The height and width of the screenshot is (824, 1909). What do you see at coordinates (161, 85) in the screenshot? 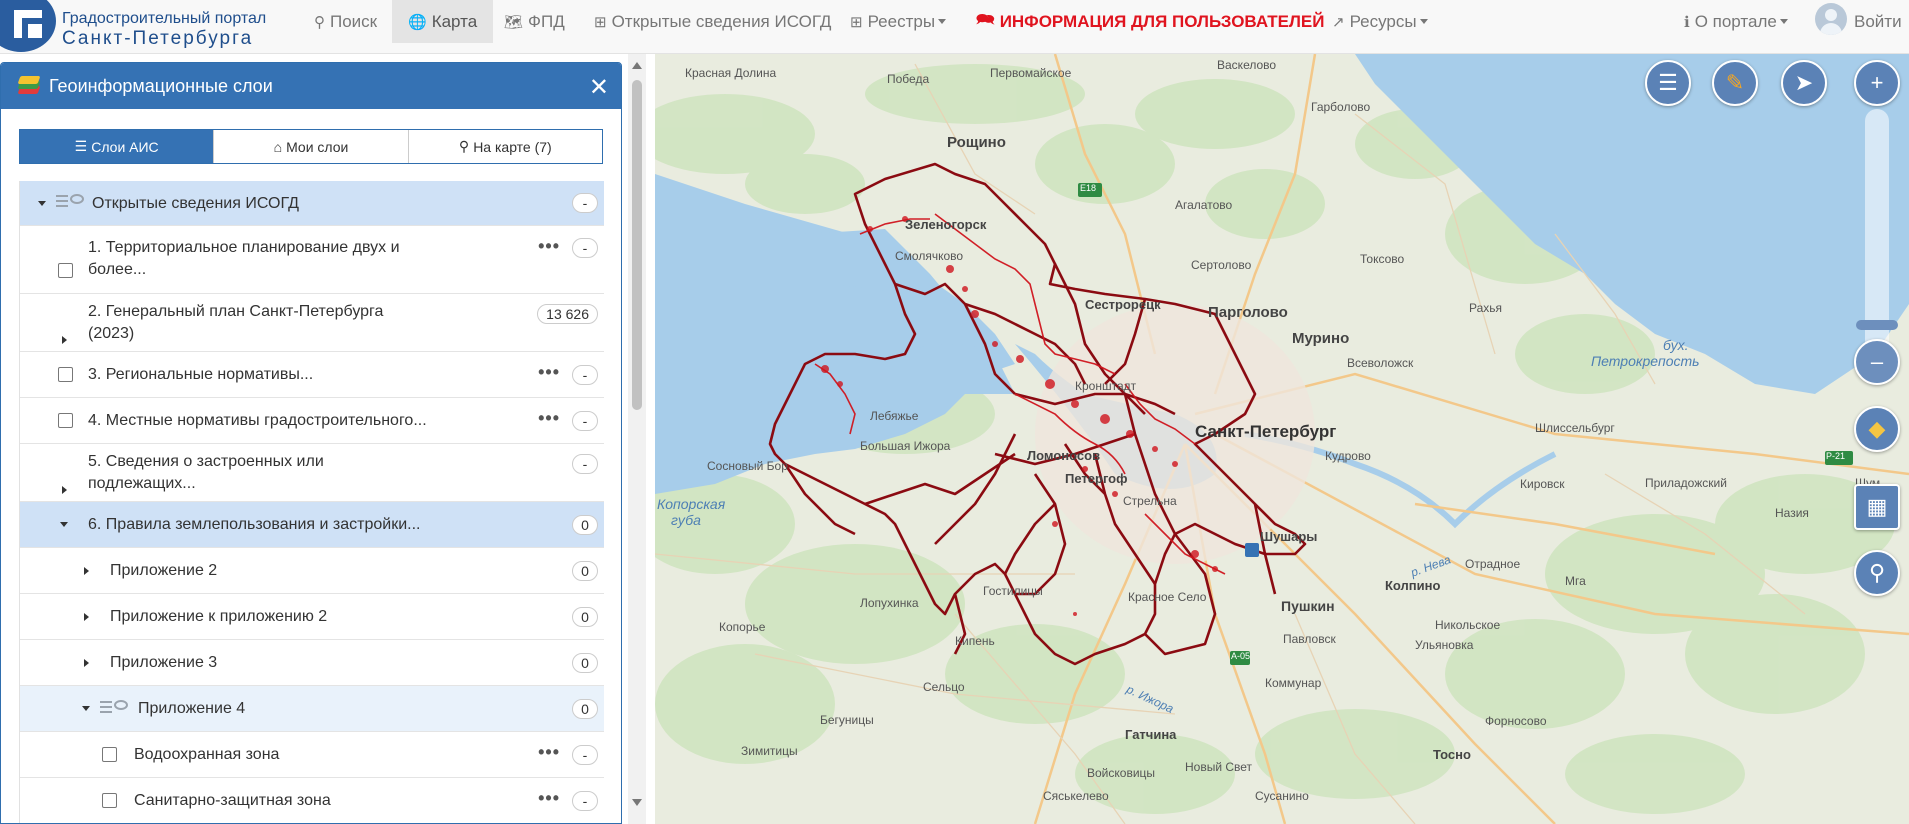
I see `layers-panel-title: Геоинформационные слои` at bounding box center [161, 85].